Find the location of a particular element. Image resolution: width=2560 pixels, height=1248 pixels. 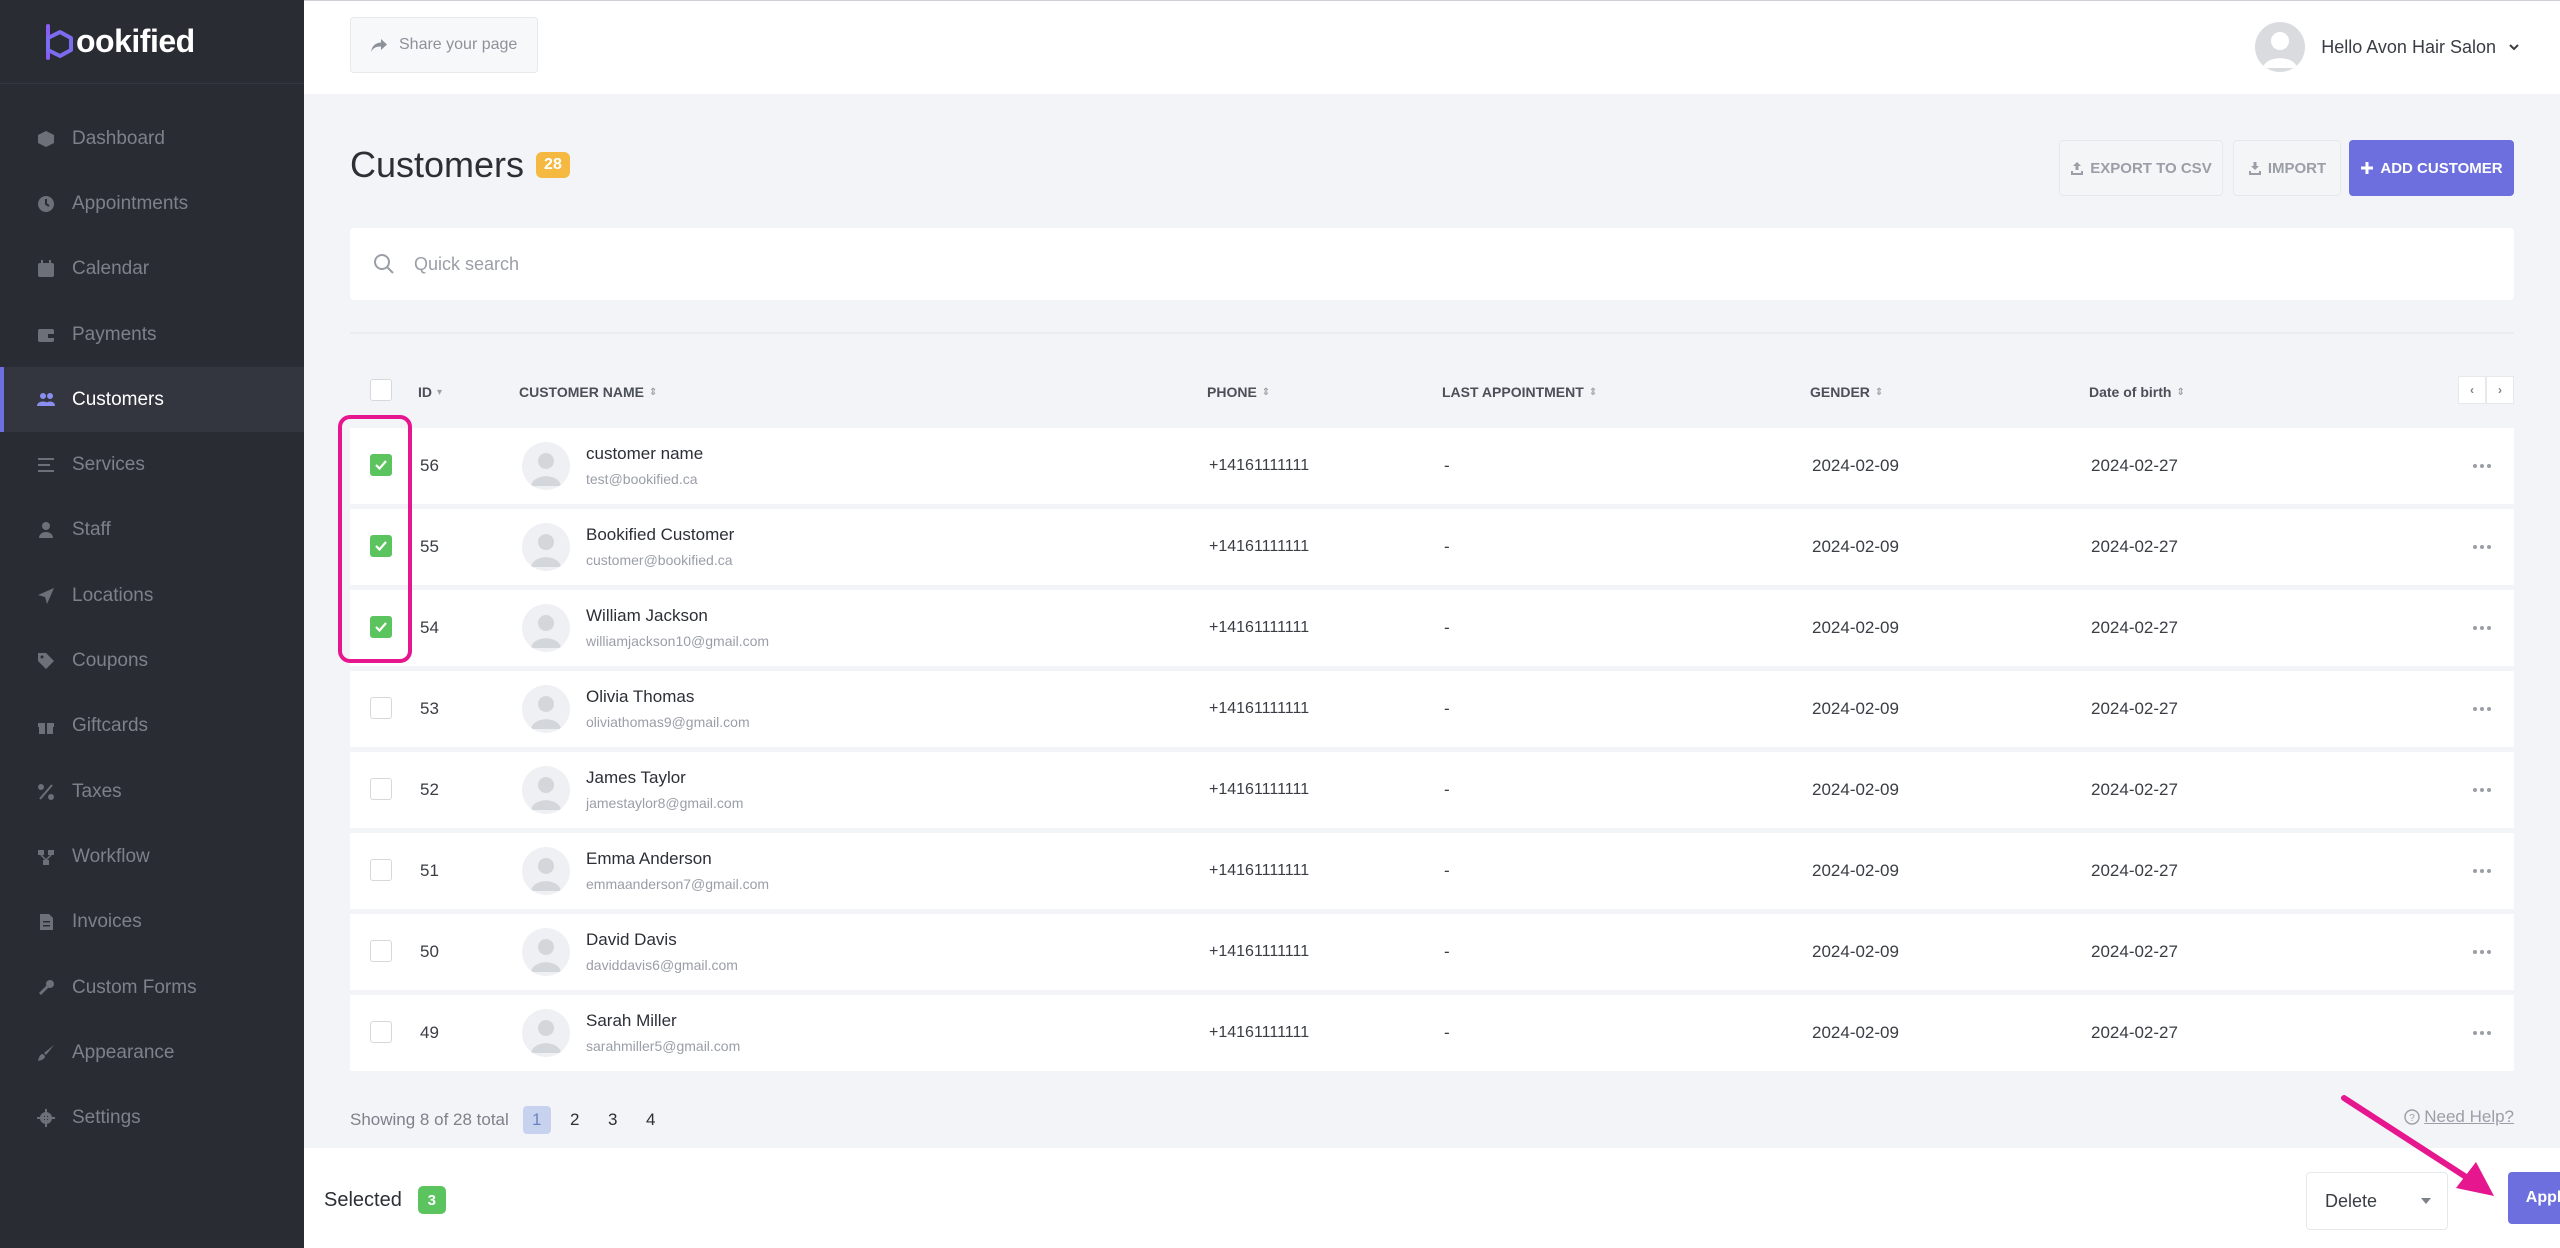

customer-email: sarahmiller5@gmail.com is located at coordinates (663, 1046).